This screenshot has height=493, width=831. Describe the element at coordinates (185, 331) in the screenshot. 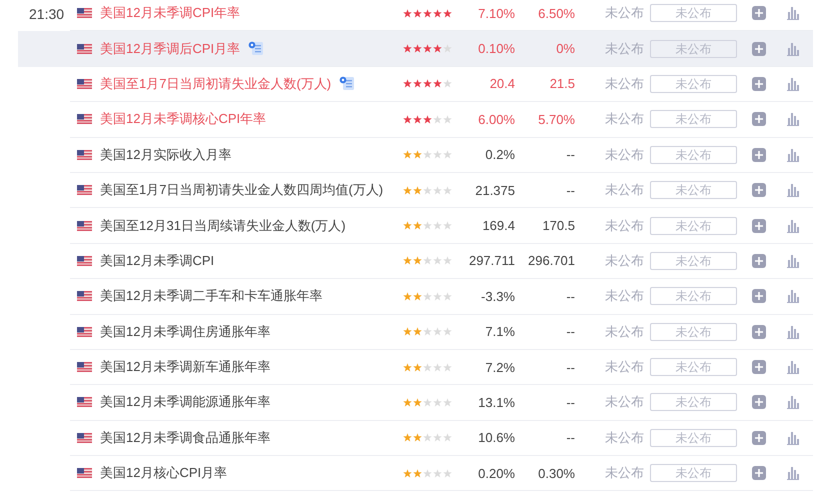

I see `event-name: 美国12月未季调住房通胀年率` at that location.